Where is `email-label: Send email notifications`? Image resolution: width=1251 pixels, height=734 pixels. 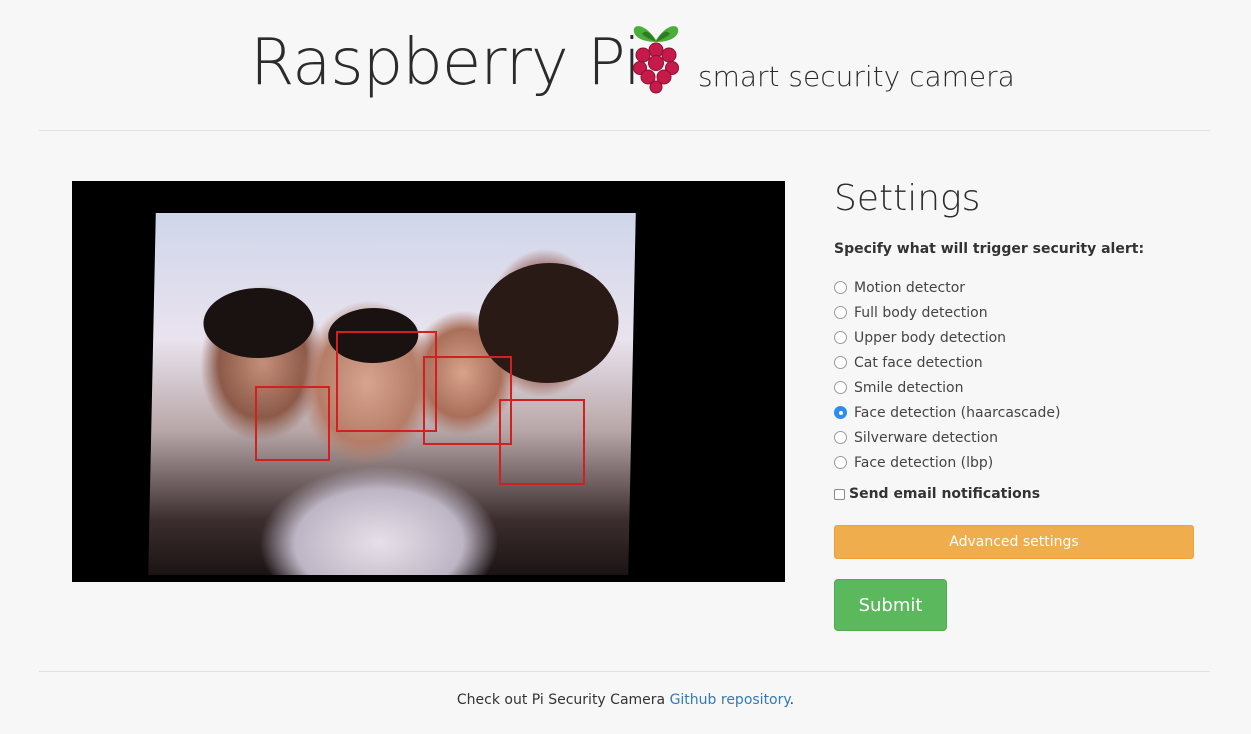
email-label: Send email notifications is located at coordinates (945, 494).